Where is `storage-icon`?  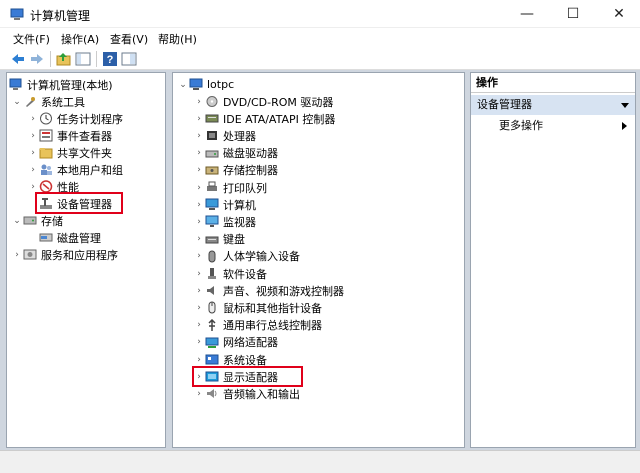
storage-icon is located at coordinates (30, 220).